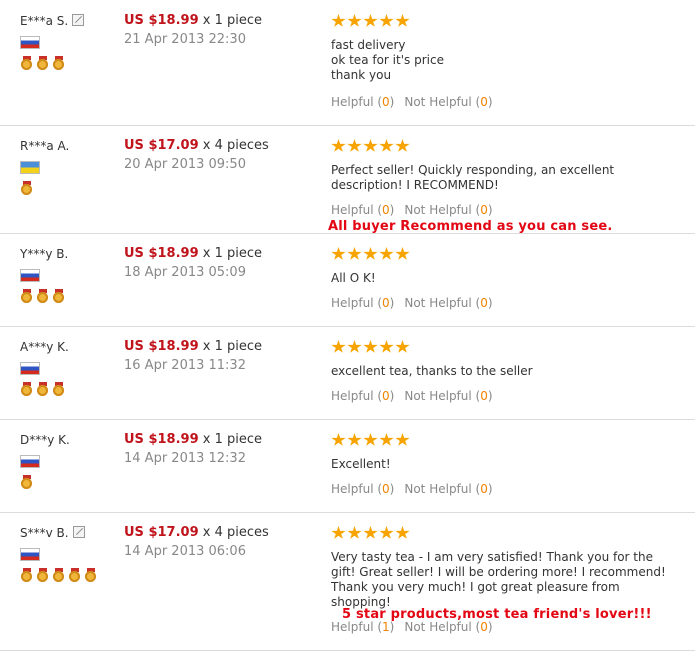 This screenshot has height=655, width=695. What do you see at coordinates (387, 60) in the screenshot?
I see `review-text-line: ok tea for it's price` at bounding box center [387, 60].